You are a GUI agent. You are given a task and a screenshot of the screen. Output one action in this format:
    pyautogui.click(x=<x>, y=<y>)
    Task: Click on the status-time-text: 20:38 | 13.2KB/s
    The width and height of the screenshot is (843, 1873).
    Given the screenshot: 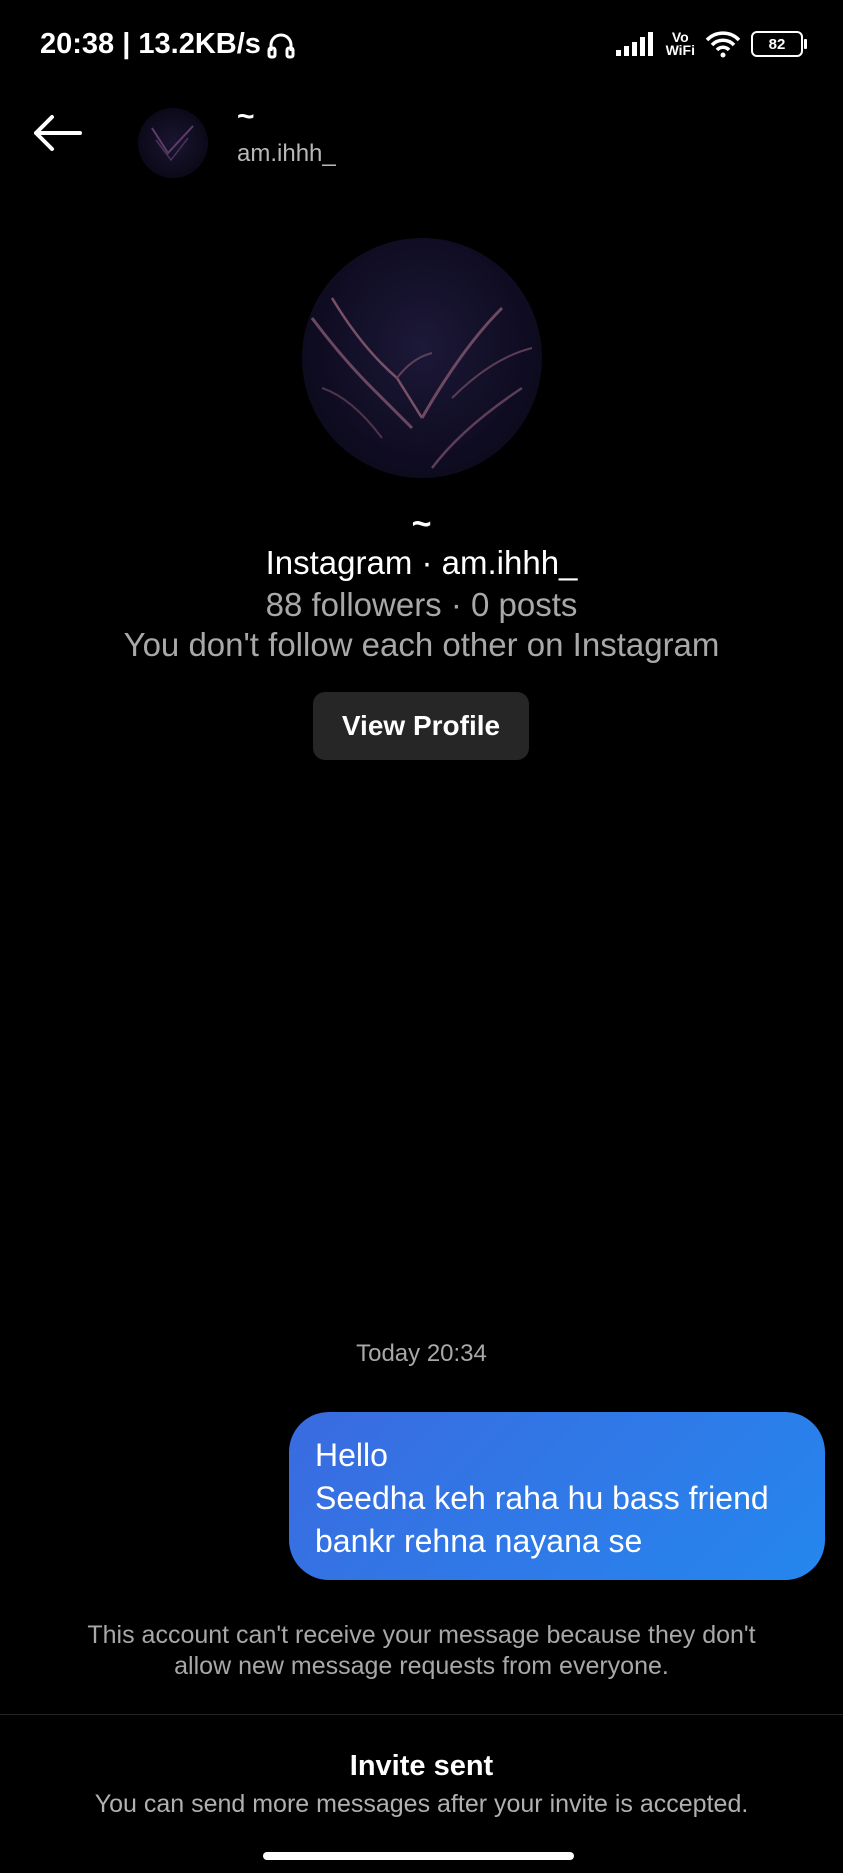 What is the action you would take?
    pyautogui.click(x=150, y=44)
    